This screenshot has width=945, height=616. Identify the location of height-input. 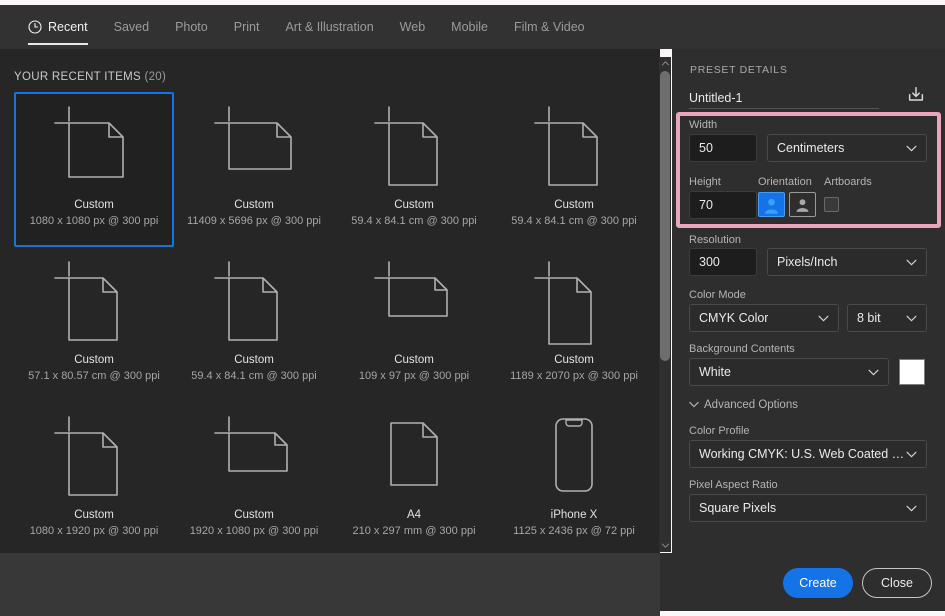
(723, 205).